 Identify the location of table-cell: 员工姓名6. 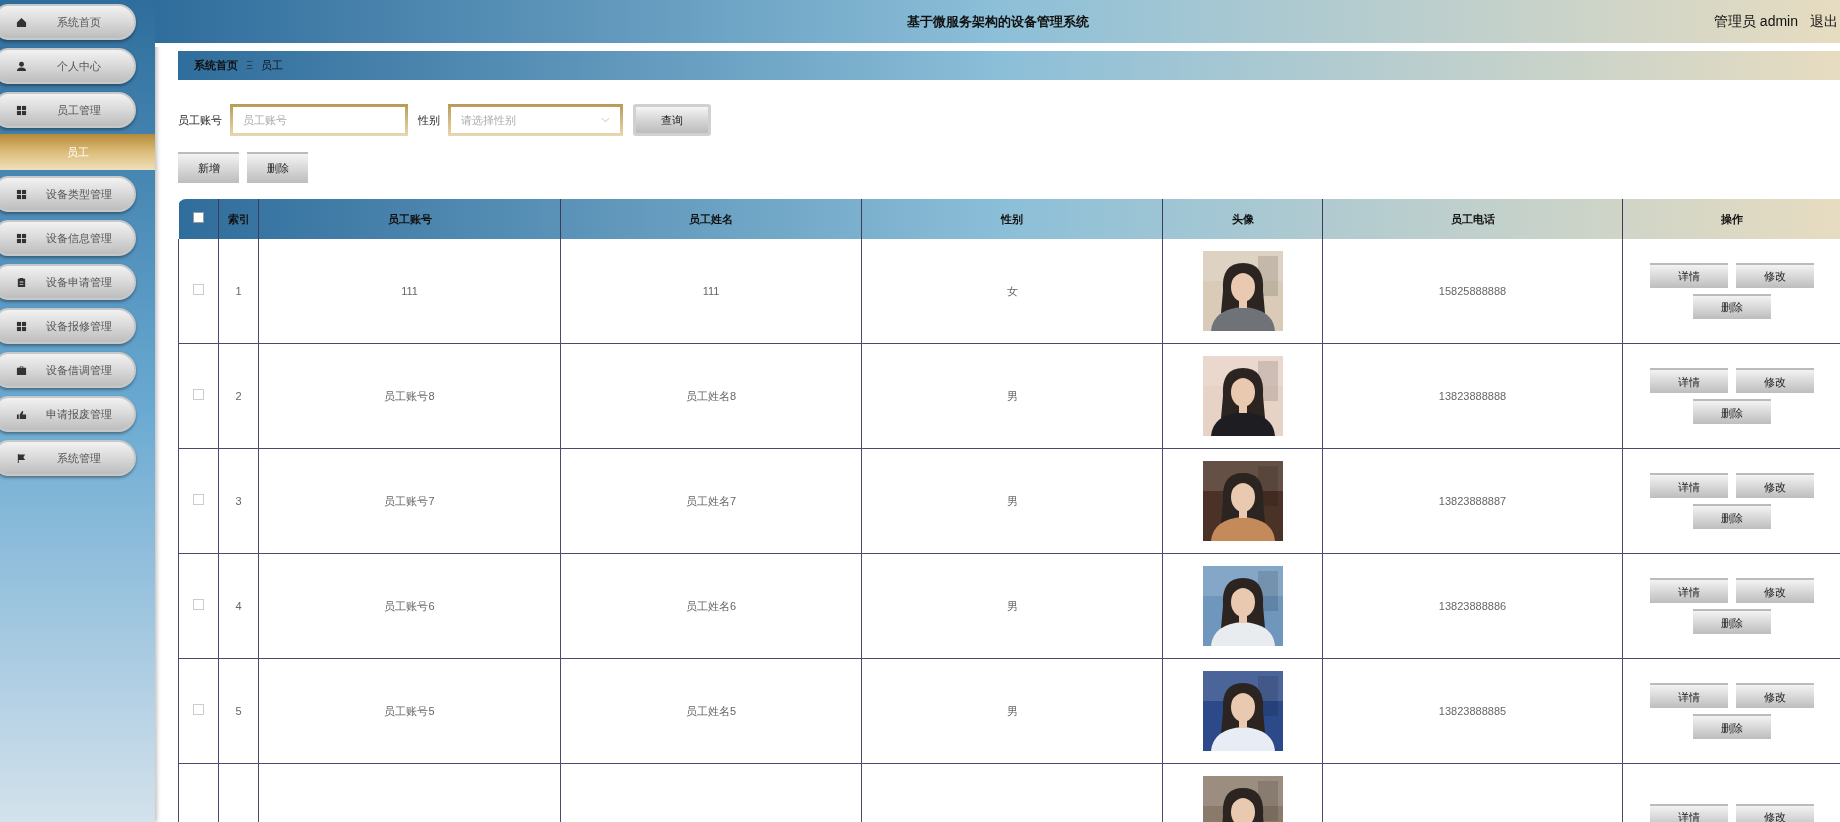
(711, 606).